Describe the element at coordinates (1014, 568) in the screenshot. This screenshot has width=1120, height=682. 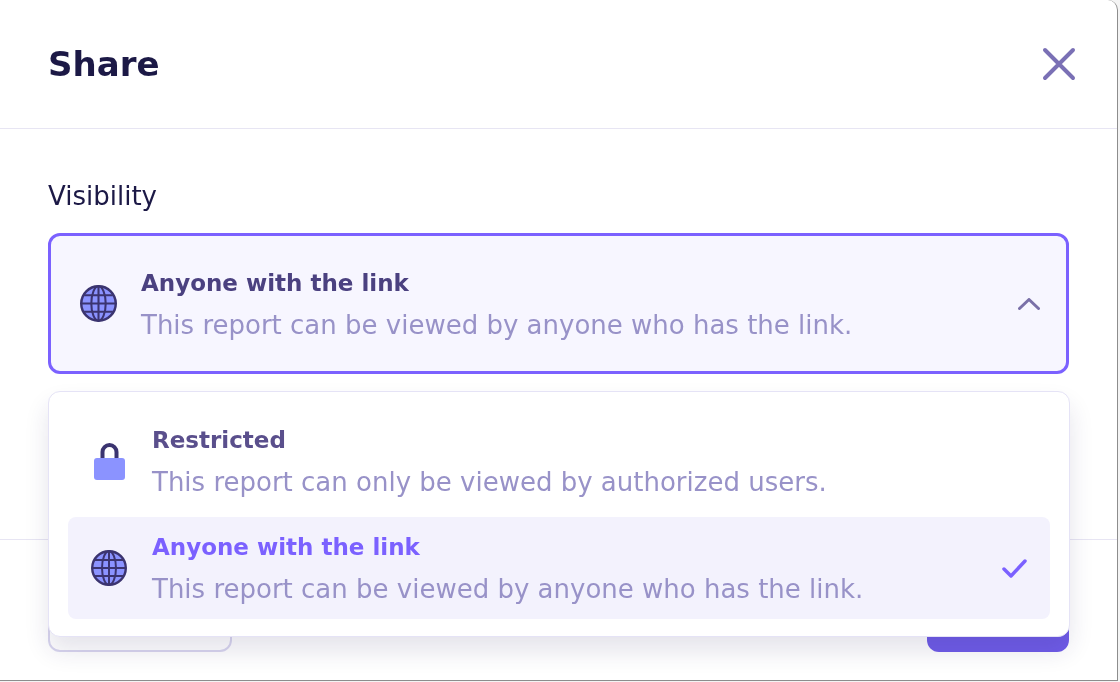
I see `checkmark-icon` at that location.